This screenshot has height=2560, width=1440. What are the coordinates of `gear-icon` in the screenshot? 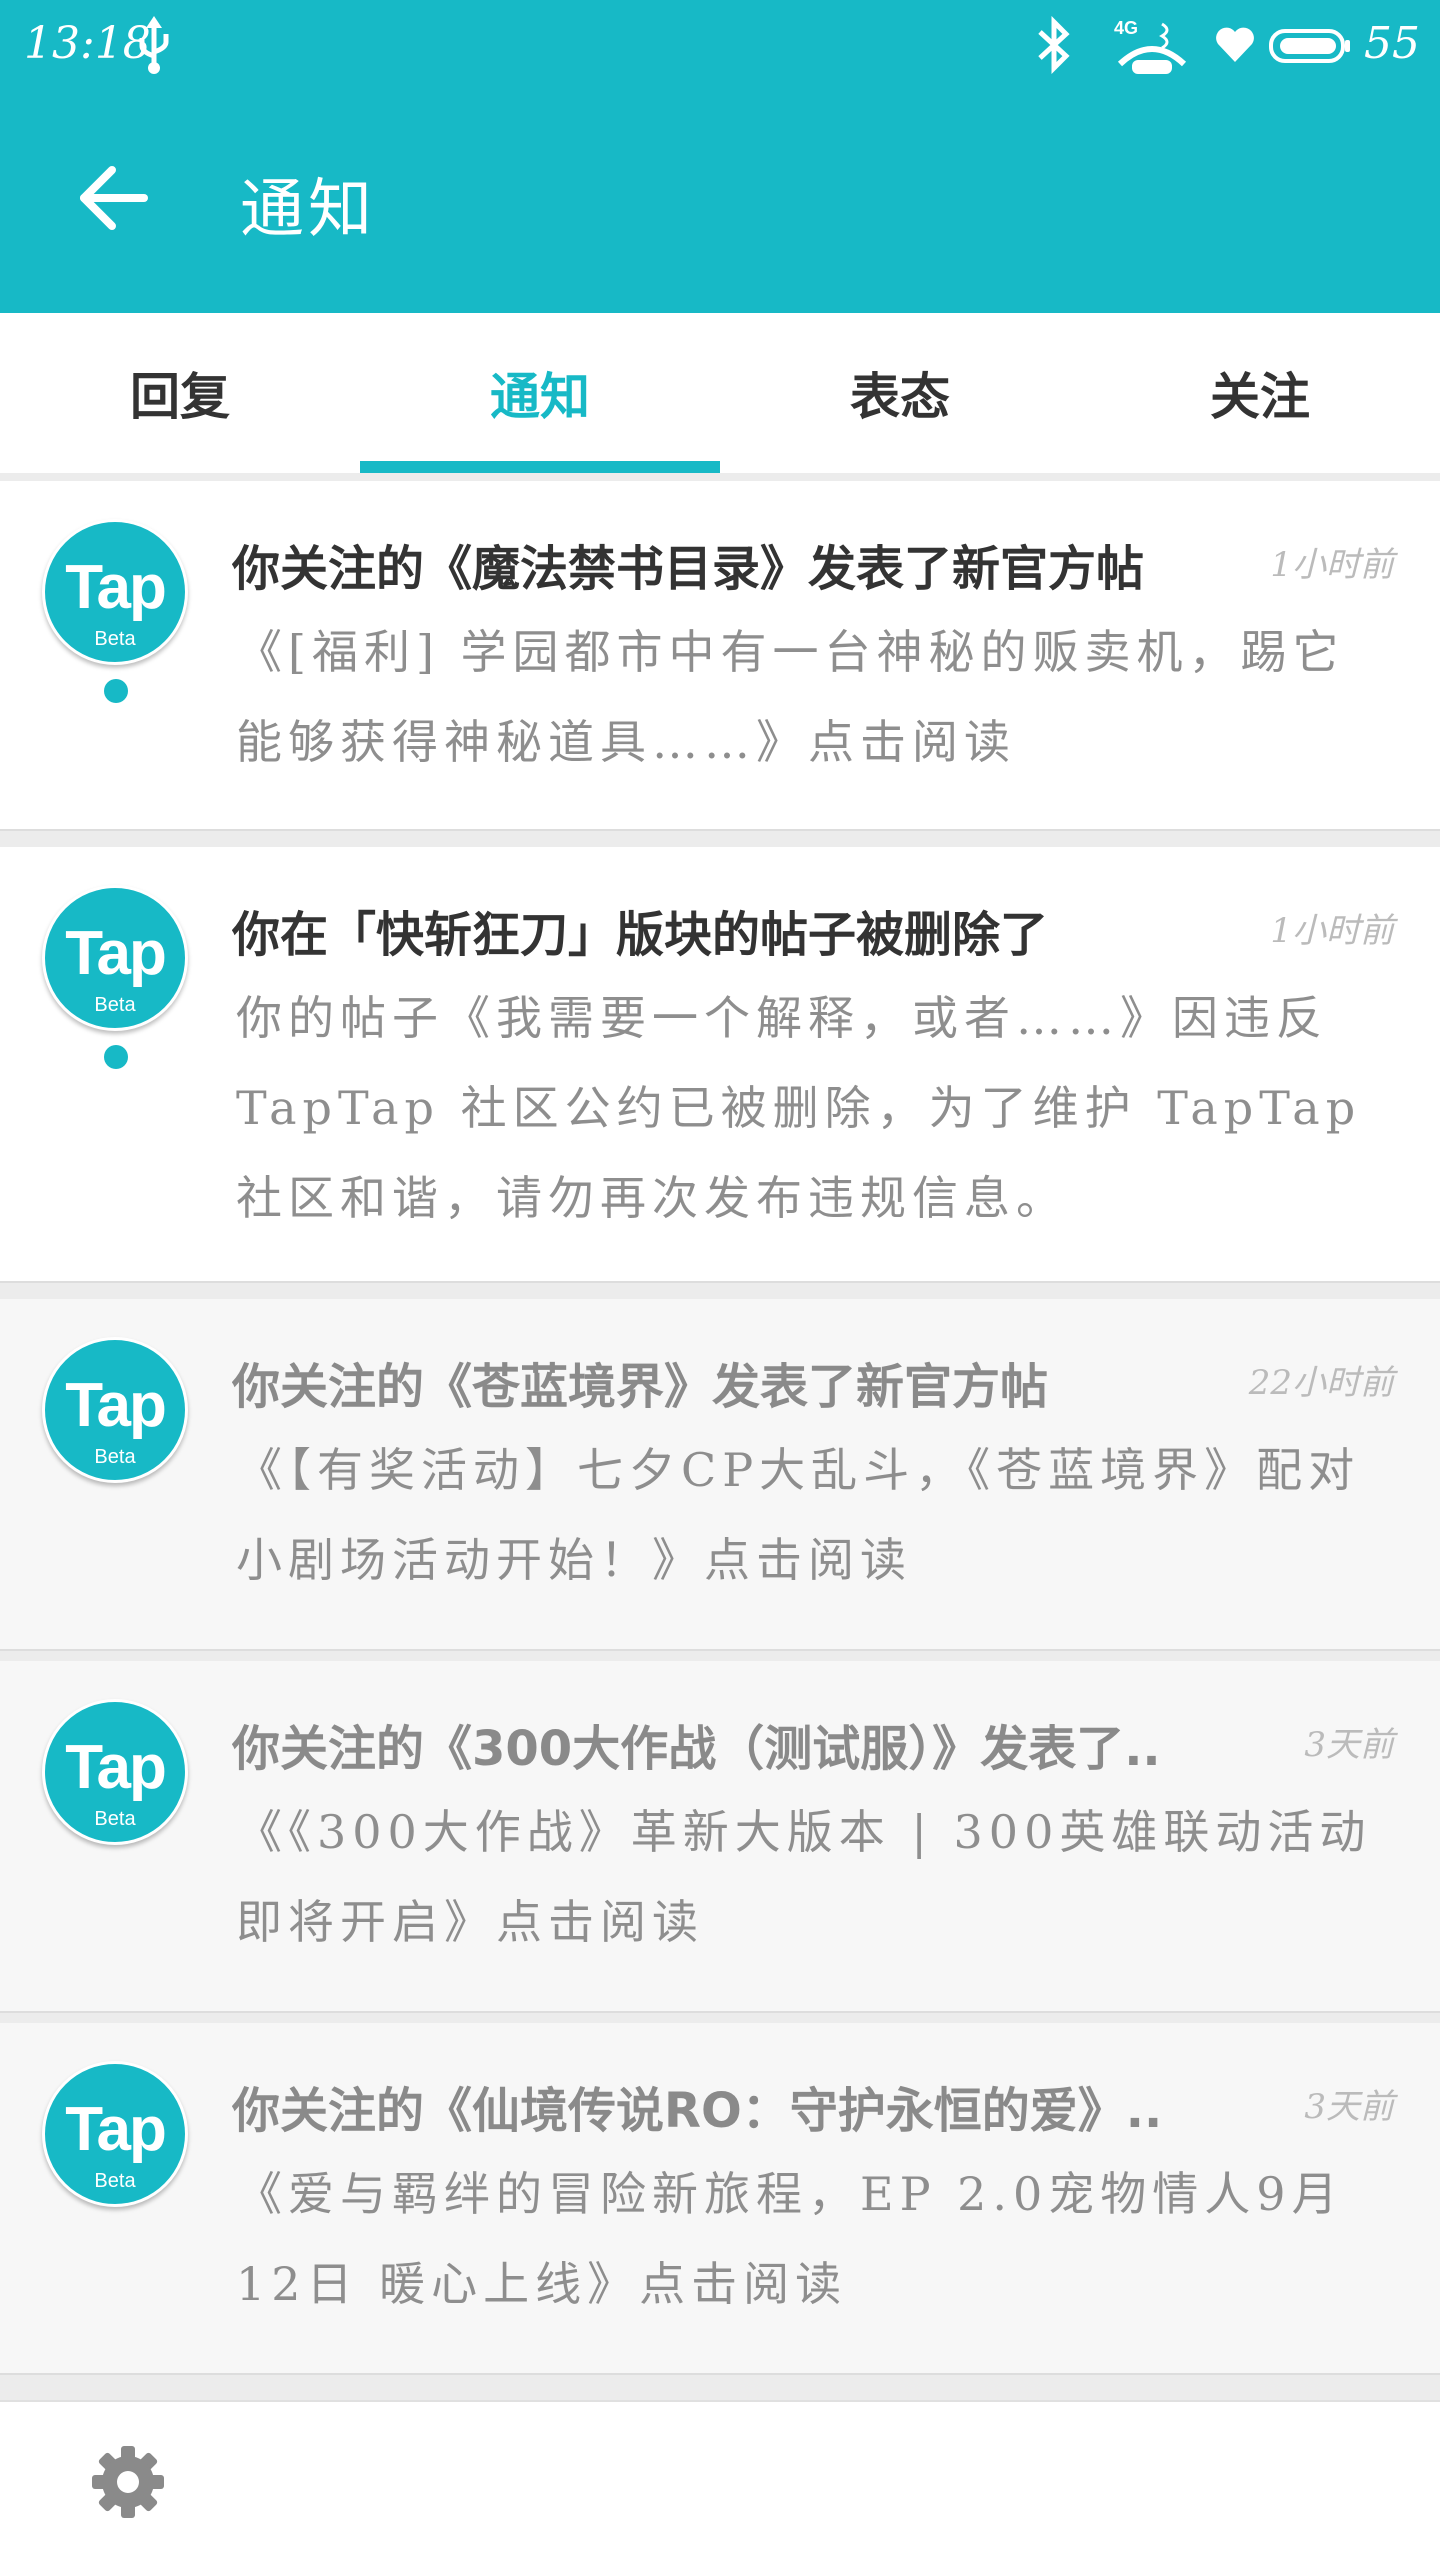 It's located at (128, 2486).